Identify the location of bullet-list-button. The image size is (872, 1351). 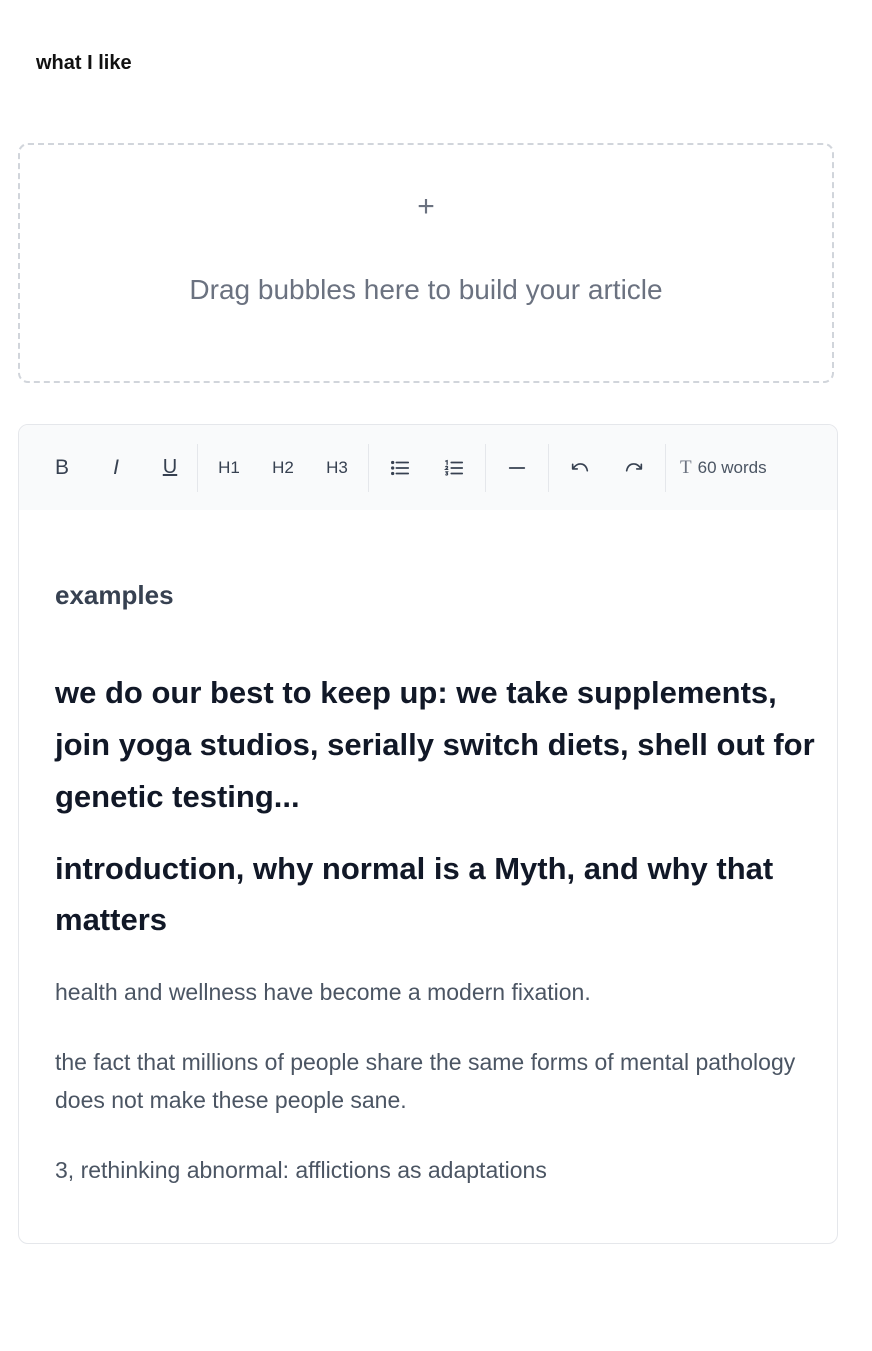
(400, 468).